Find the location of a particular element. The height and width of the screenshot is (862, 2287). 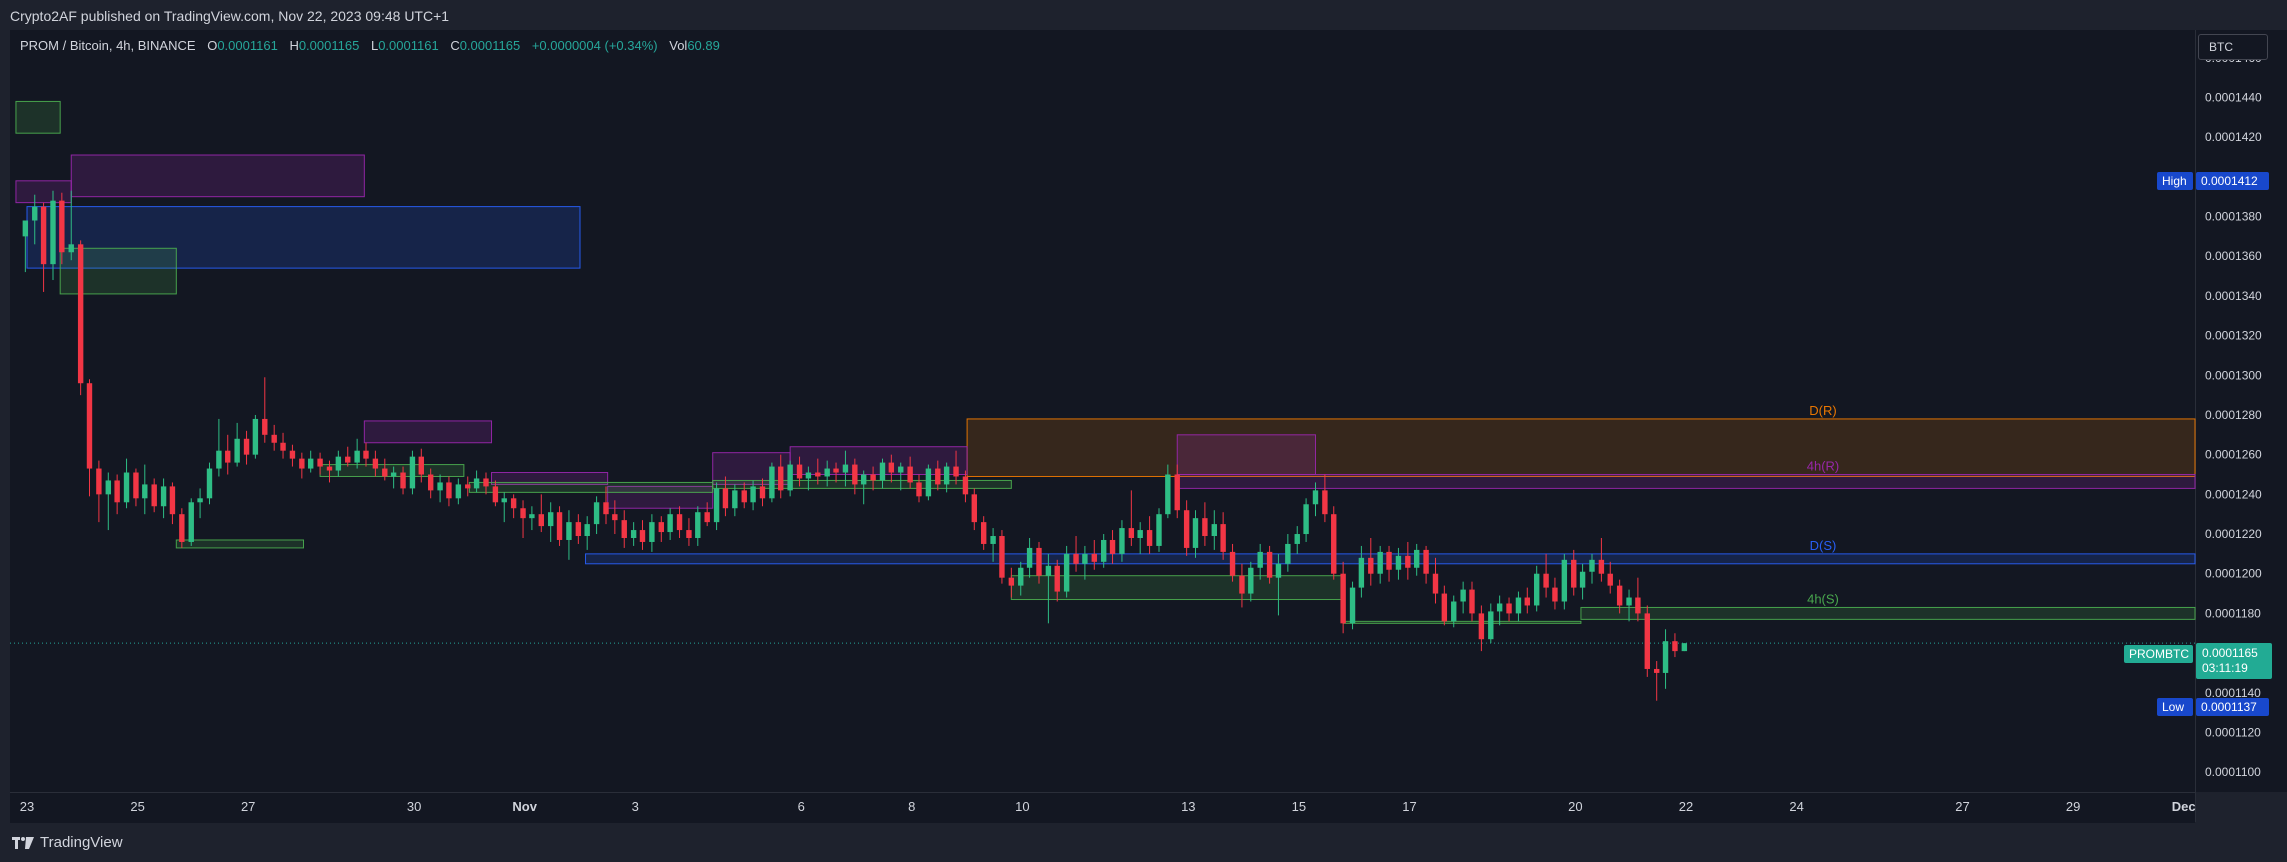

last-price-pill: 0.0001165 03:11:19 is located at coordinates (2234, 661).